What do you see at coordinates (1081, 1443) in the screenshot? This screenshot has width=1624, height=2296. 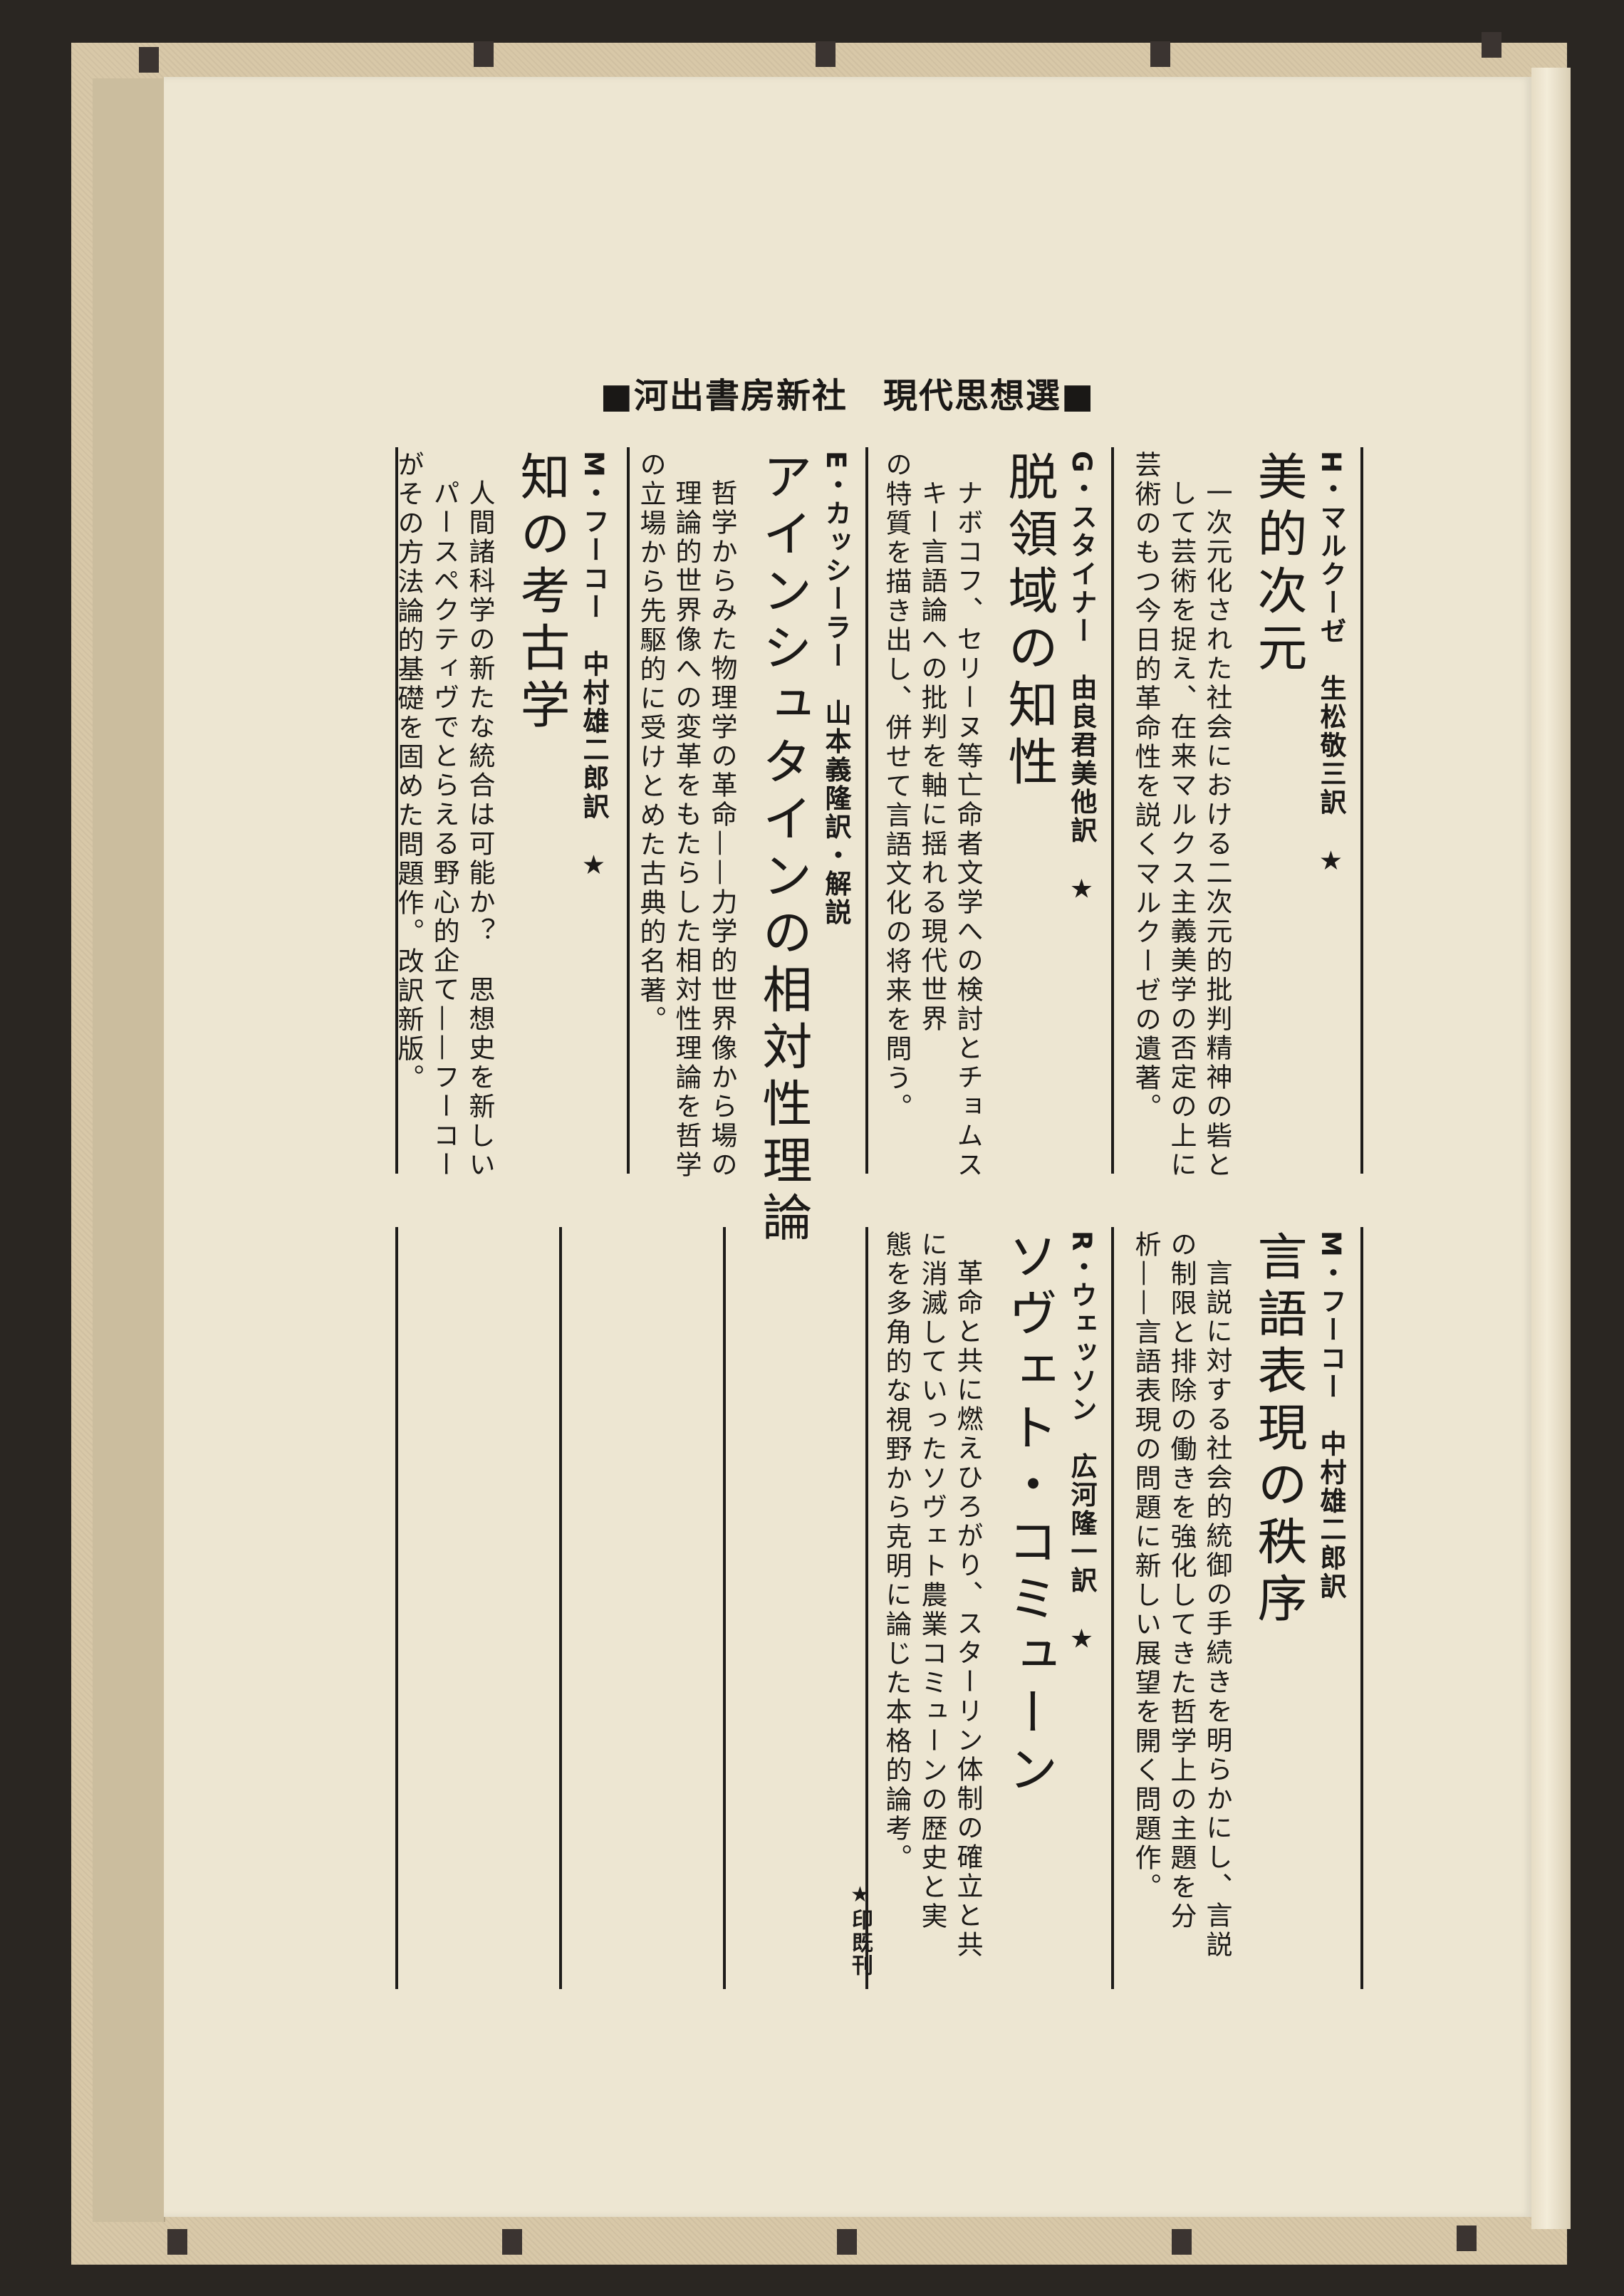 I see `book-author: R・ウェッソン 広河隆一訳 ★` at bounding box center [1081, 1443].